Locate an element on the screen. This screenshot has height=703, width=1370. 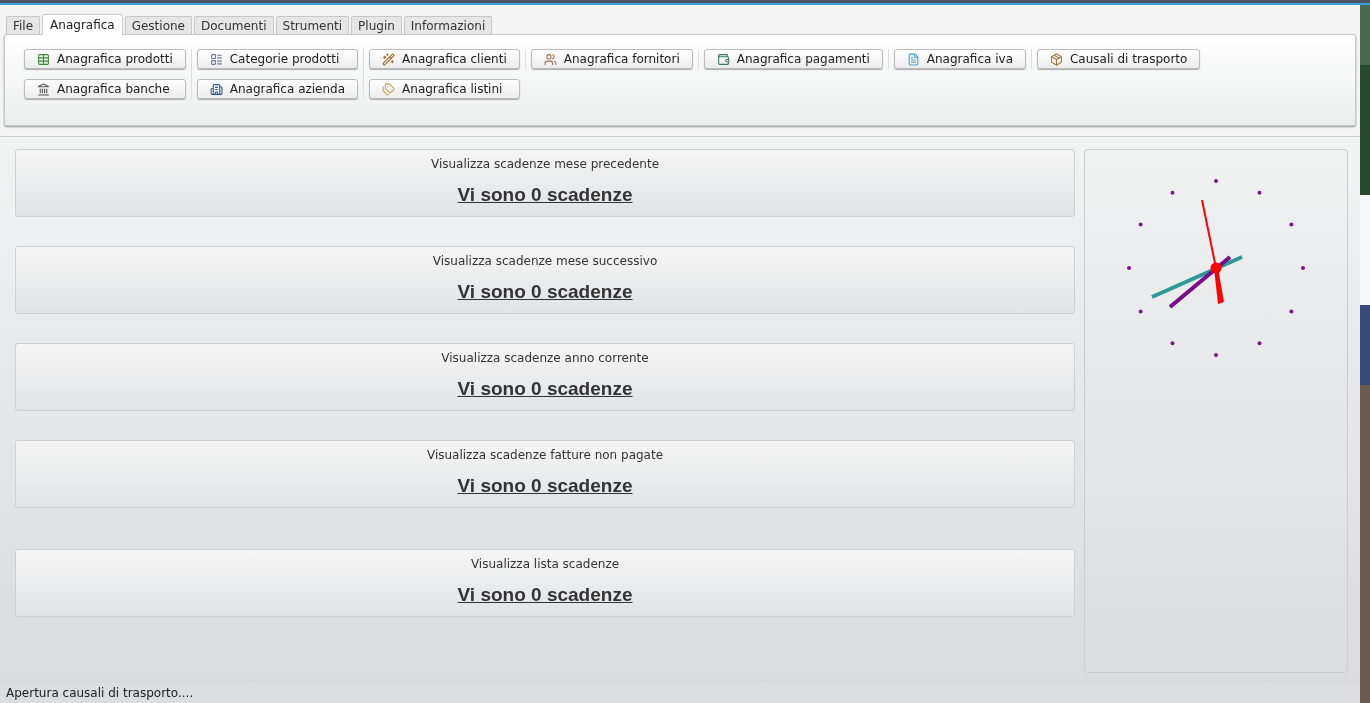
table-icon is located at coordinates (43, 59).